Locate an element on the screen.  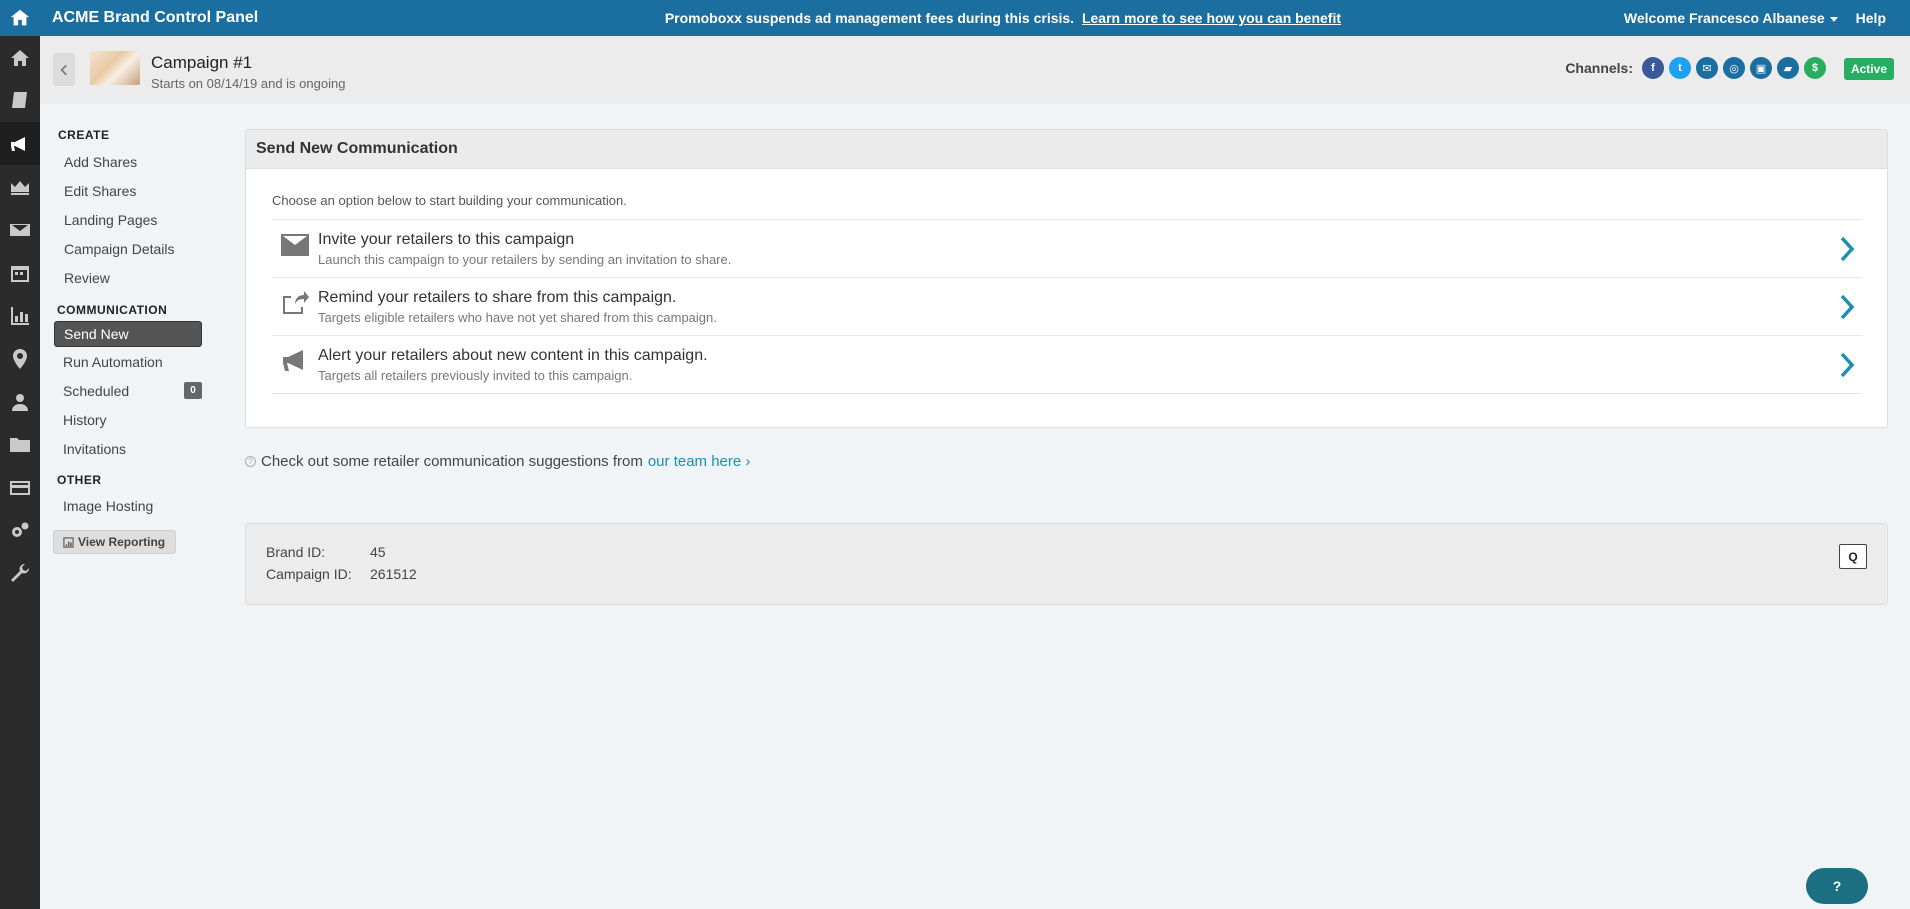
view-reporting-button: View Reporting is located at coordinates (115, 542).